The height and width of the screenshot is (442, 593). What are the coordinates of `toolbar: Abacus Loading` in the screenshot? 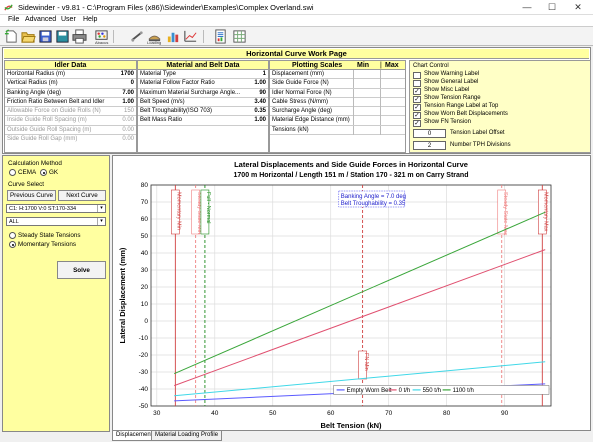 It's located at (296, 36).